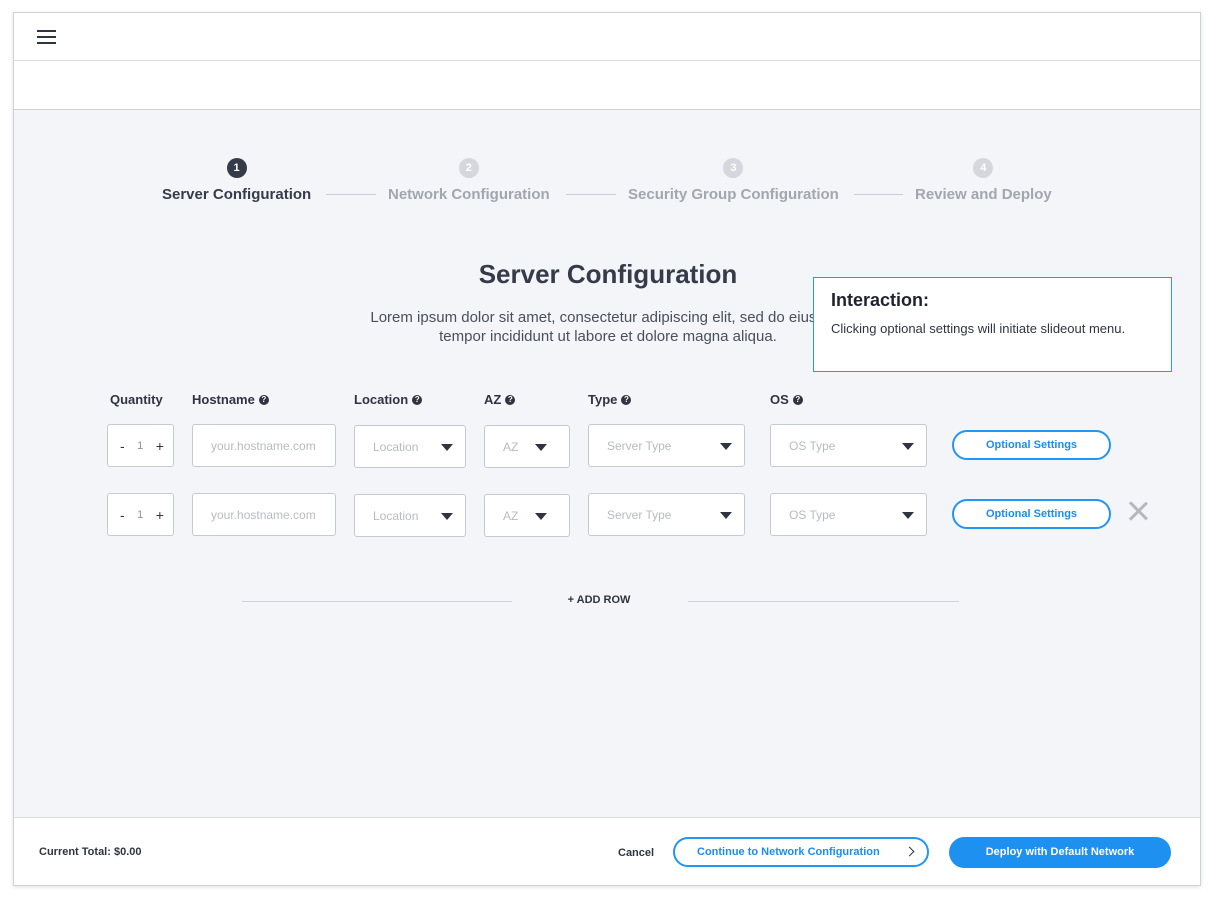  I want to click on sub-header-bar, so click(607, 85).